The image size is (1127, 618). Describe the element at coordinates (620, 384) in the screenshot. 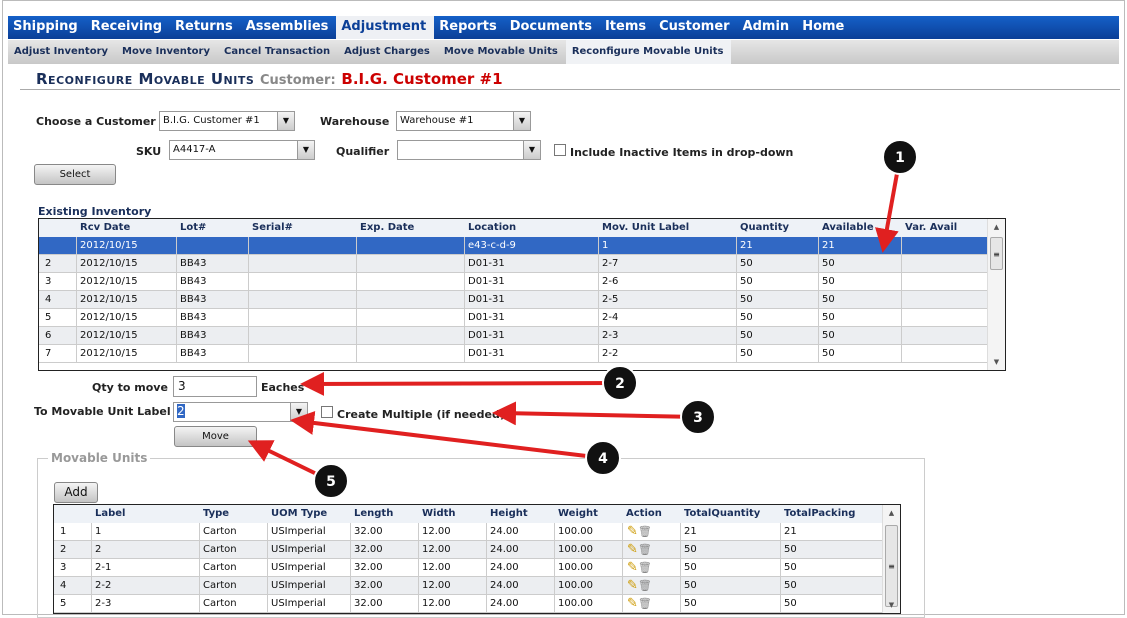

I see `annotation-number: 2` at that location.